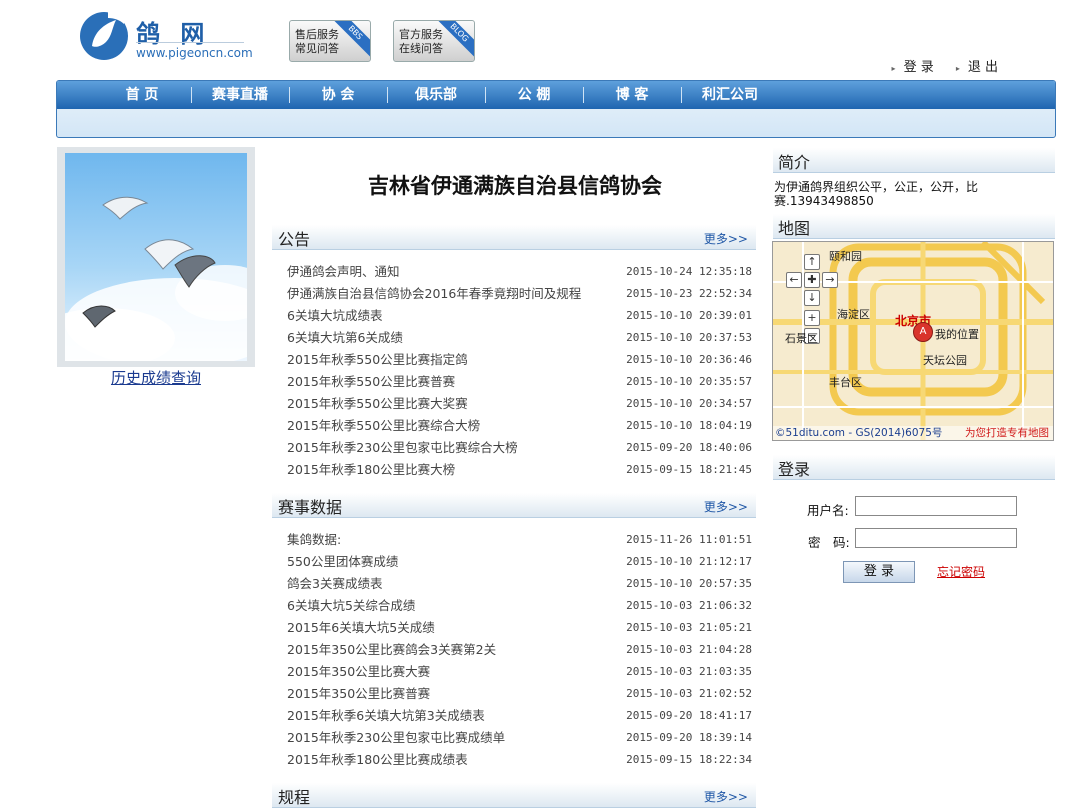 This screenshot has height=812, width=1078. What do you see at coordinates (845, 256) in the screenshot?
I see `map-label: 颐和园` at bounding box center [845, 256].